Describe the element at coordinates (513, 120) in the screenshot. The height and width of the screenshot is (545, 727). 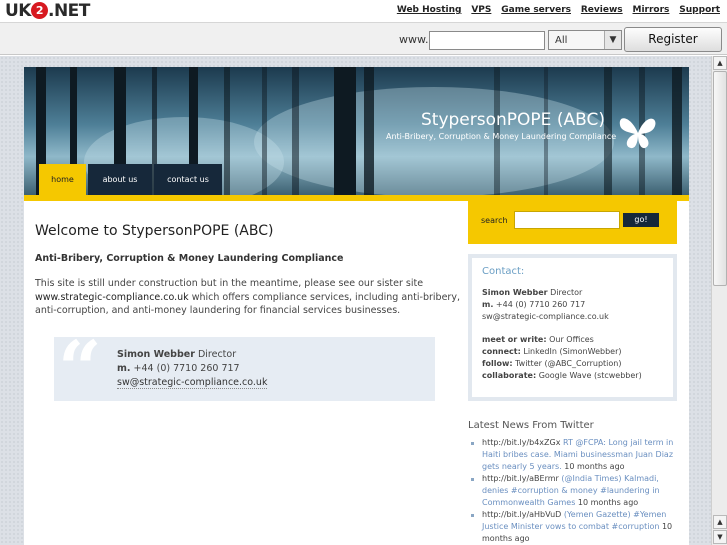
I see `site-title: StypersonPOPE (ABC)` at that location.